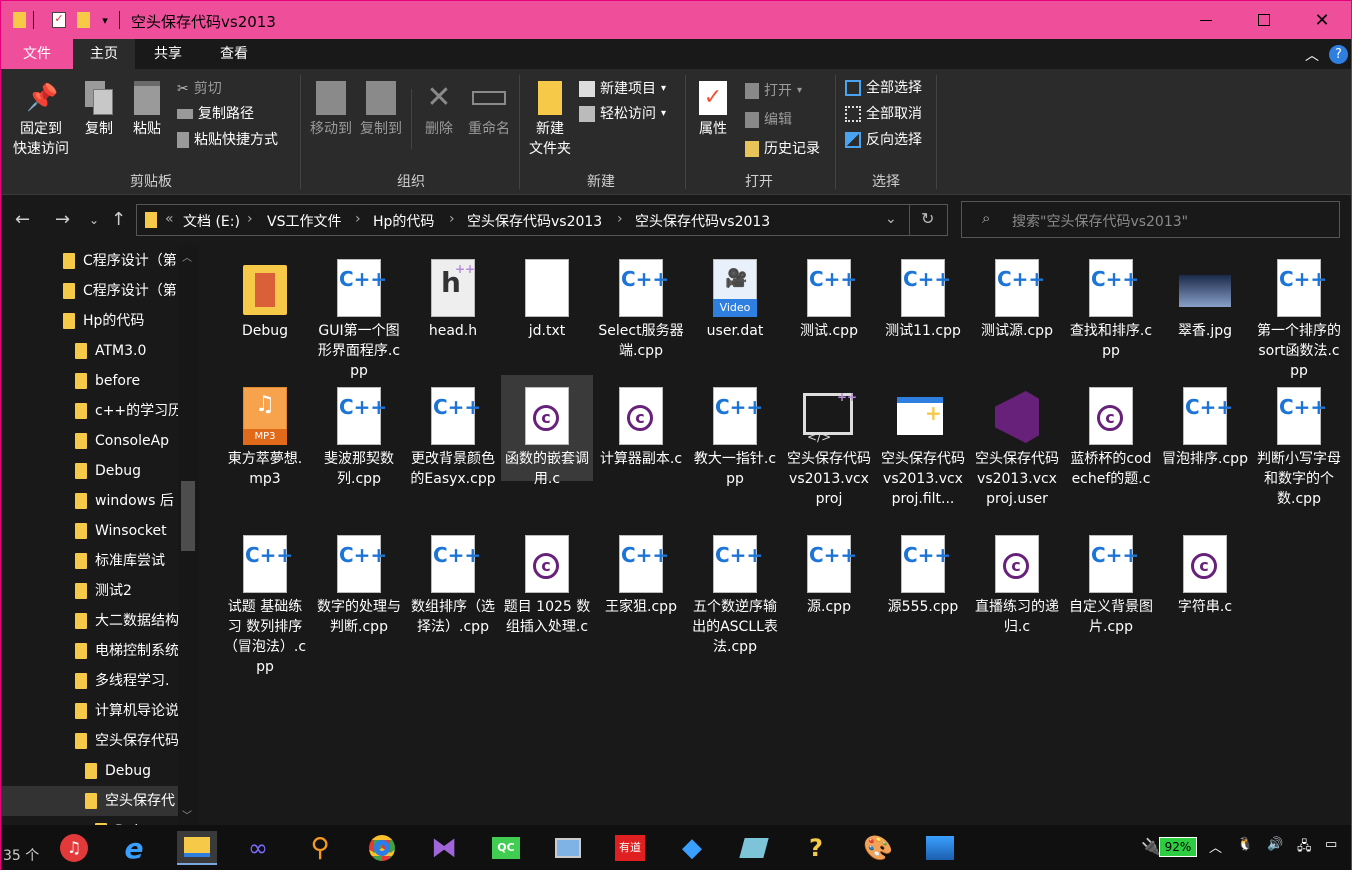 The height and width of the screenshot is (870, 1352). What do you see at coordinates (829, 442) in the screenshot?
I see `file-item: ++ </> 空头保存代码vs2013.vcxproj` at bounding box center [829, 442].